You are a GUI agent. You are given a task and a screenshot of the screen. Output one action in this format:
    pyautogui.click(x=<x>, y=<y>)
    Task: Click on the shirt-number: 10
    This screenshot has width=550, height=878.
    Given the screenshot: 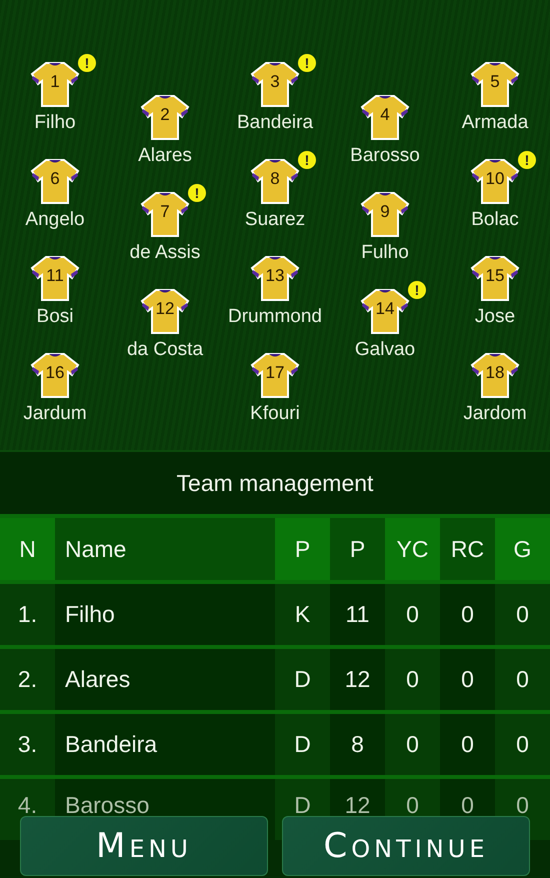 What is the action you would take?
    pyautogui.click(x=495, y=179)
    